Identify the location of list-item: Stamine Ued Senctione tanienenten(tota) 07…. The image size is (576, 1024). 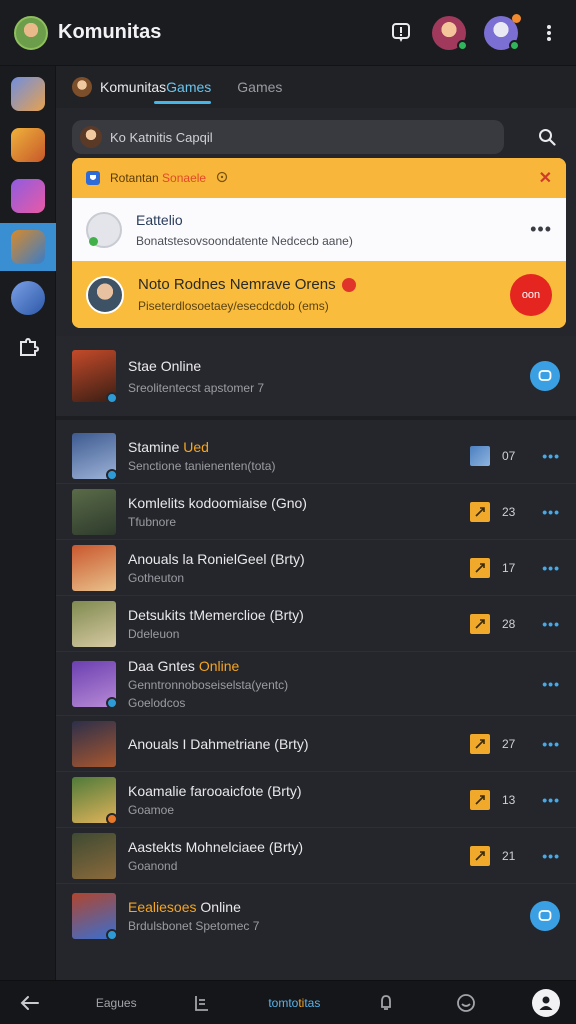
(316, 456).